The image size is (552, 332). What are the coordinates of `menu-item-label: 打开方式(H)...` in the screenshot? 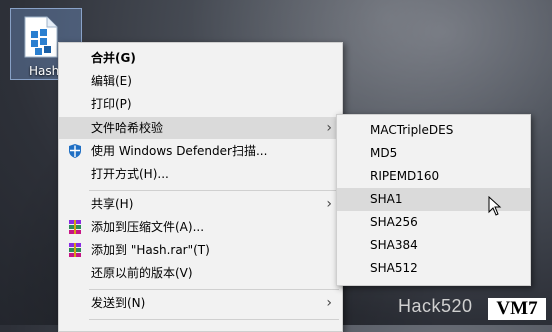 It's located at (130, 174).